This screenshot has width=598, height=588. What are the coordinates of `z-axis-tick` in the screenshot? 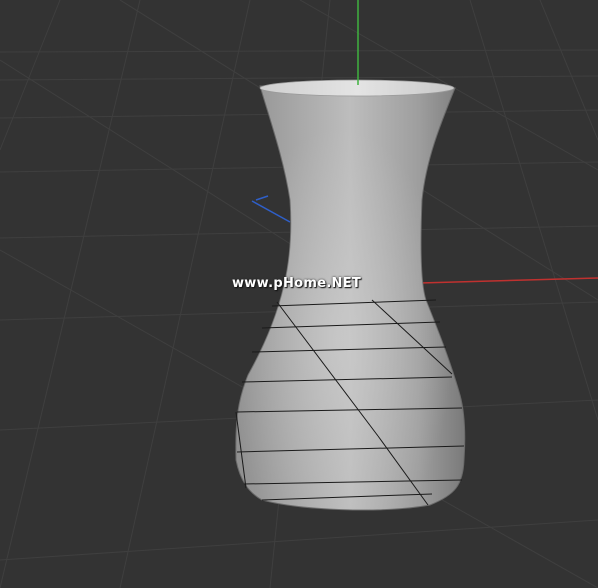 It's located at (262, 198).